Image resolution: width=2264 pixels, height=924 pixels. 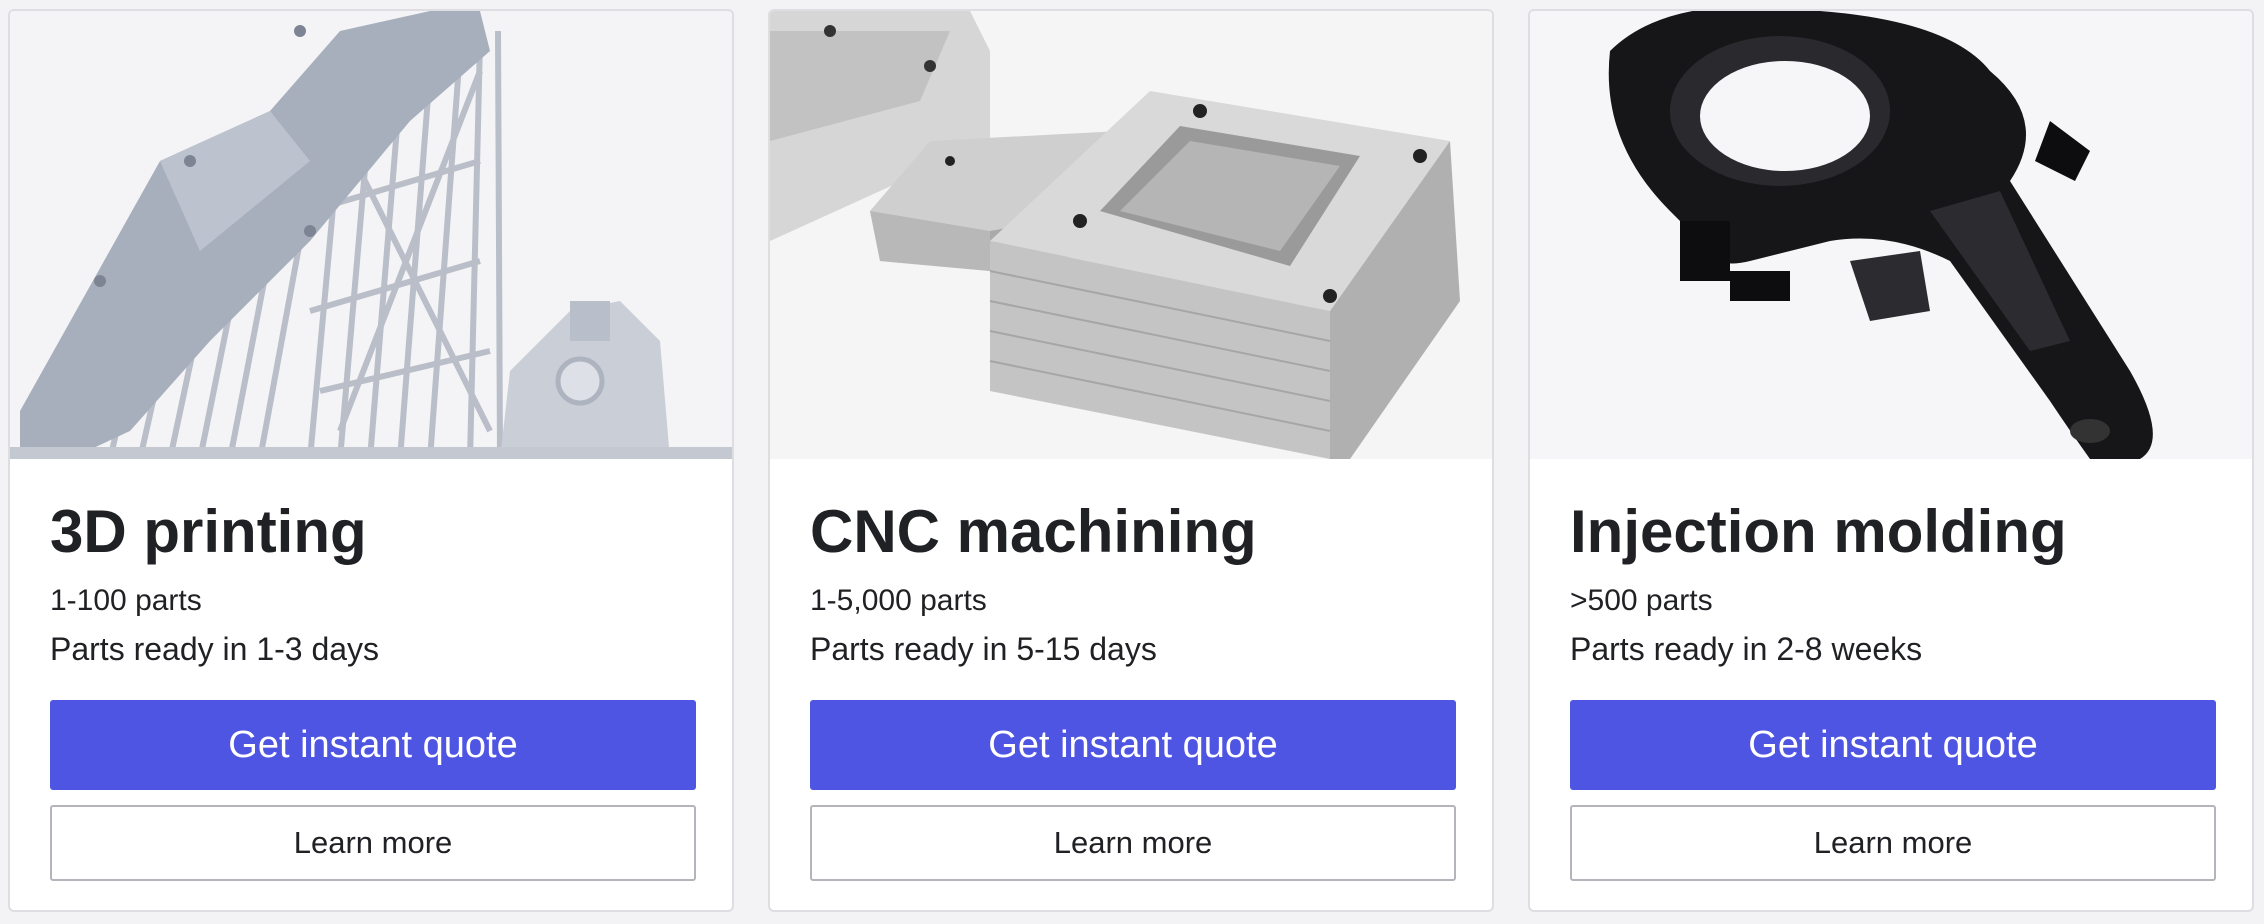 What do you see at coordinates (1641, 600) in the screenshot?
I see `card-quantity: >500 parts` at bounding box center [1641, 600].